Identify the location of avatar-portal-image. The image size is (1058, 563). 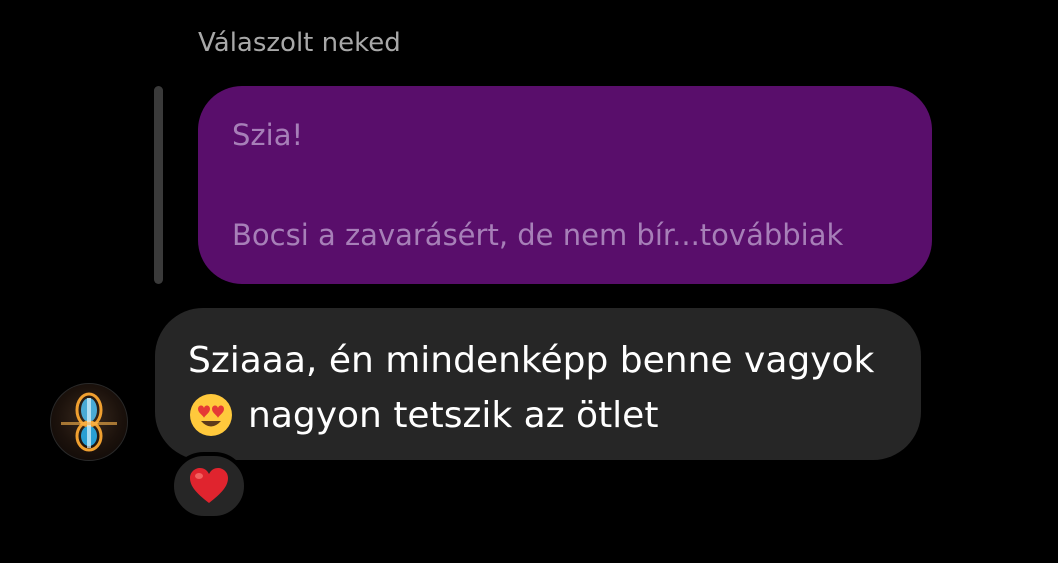
(89, 422).